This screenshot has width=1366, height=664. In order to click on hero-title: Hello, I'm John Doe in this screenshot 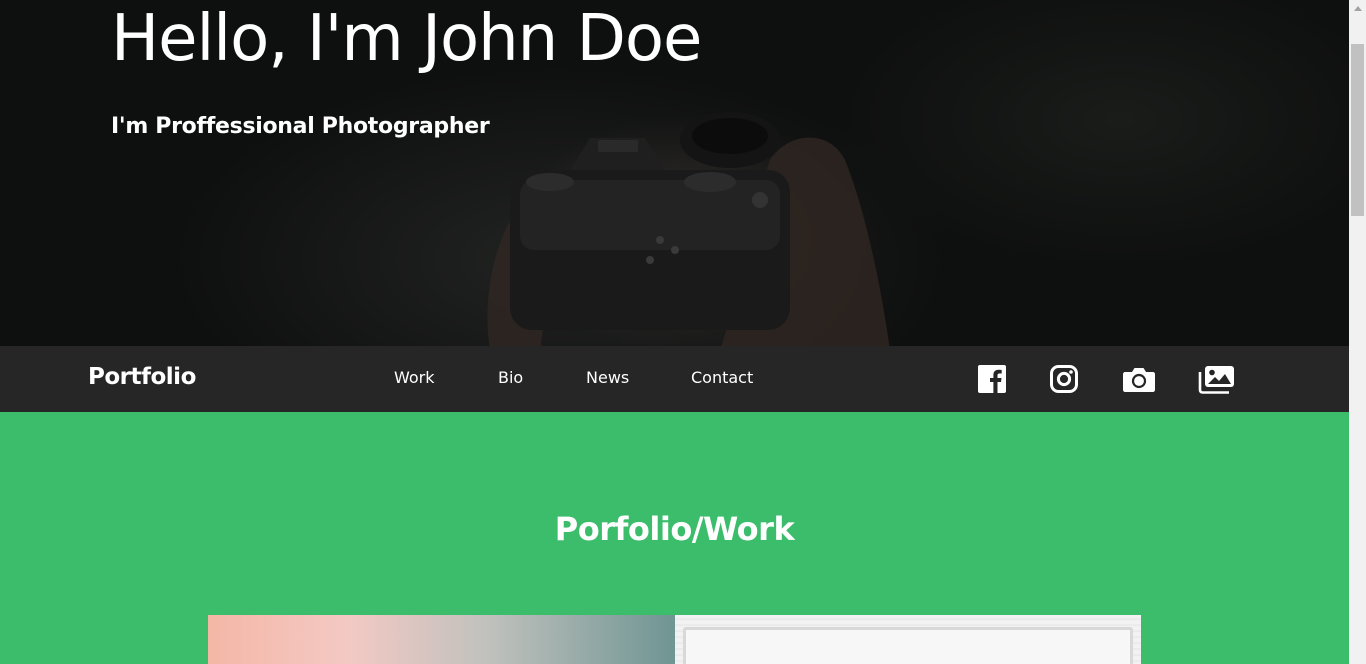, I will do `click(406, 39)`.